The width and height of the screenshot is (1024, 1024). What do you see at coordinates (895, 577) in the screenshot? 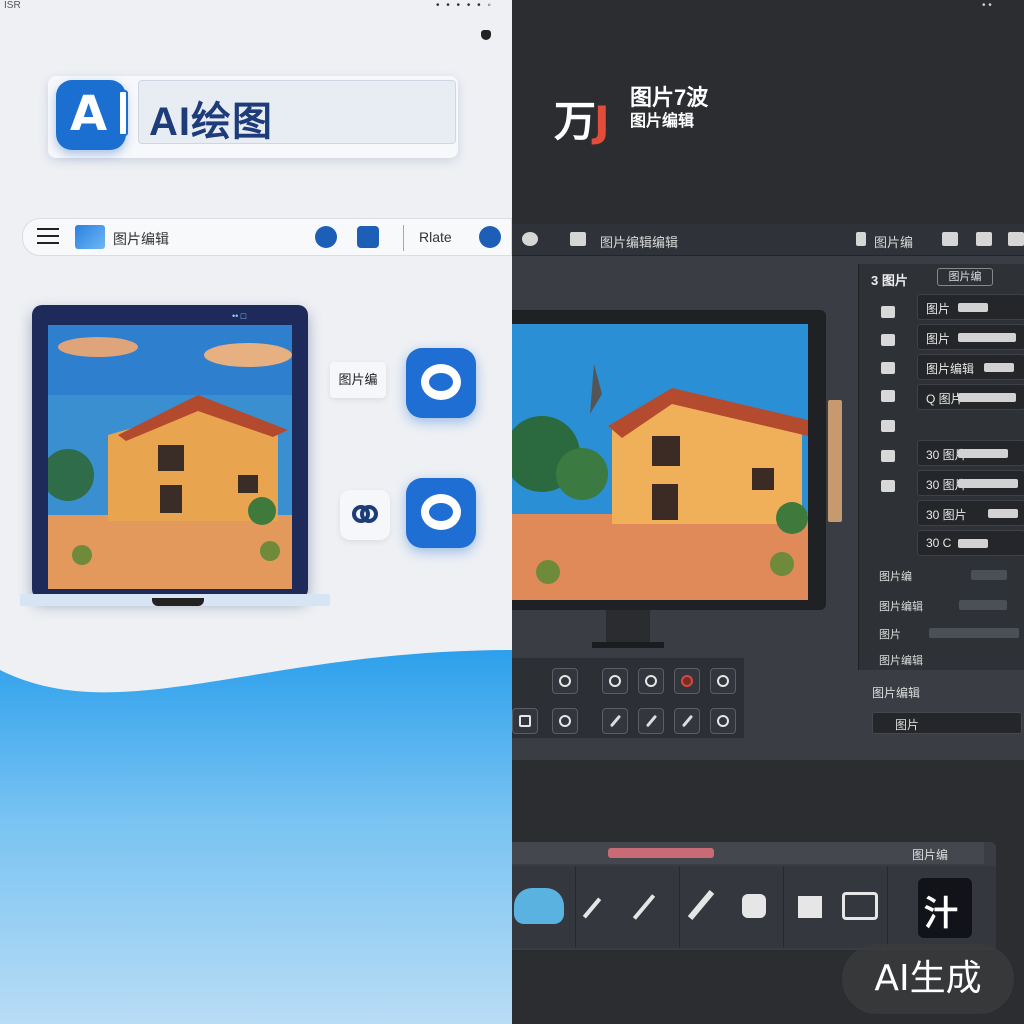
I see `sub-label: 图片编` at bounding box center [895, 577].